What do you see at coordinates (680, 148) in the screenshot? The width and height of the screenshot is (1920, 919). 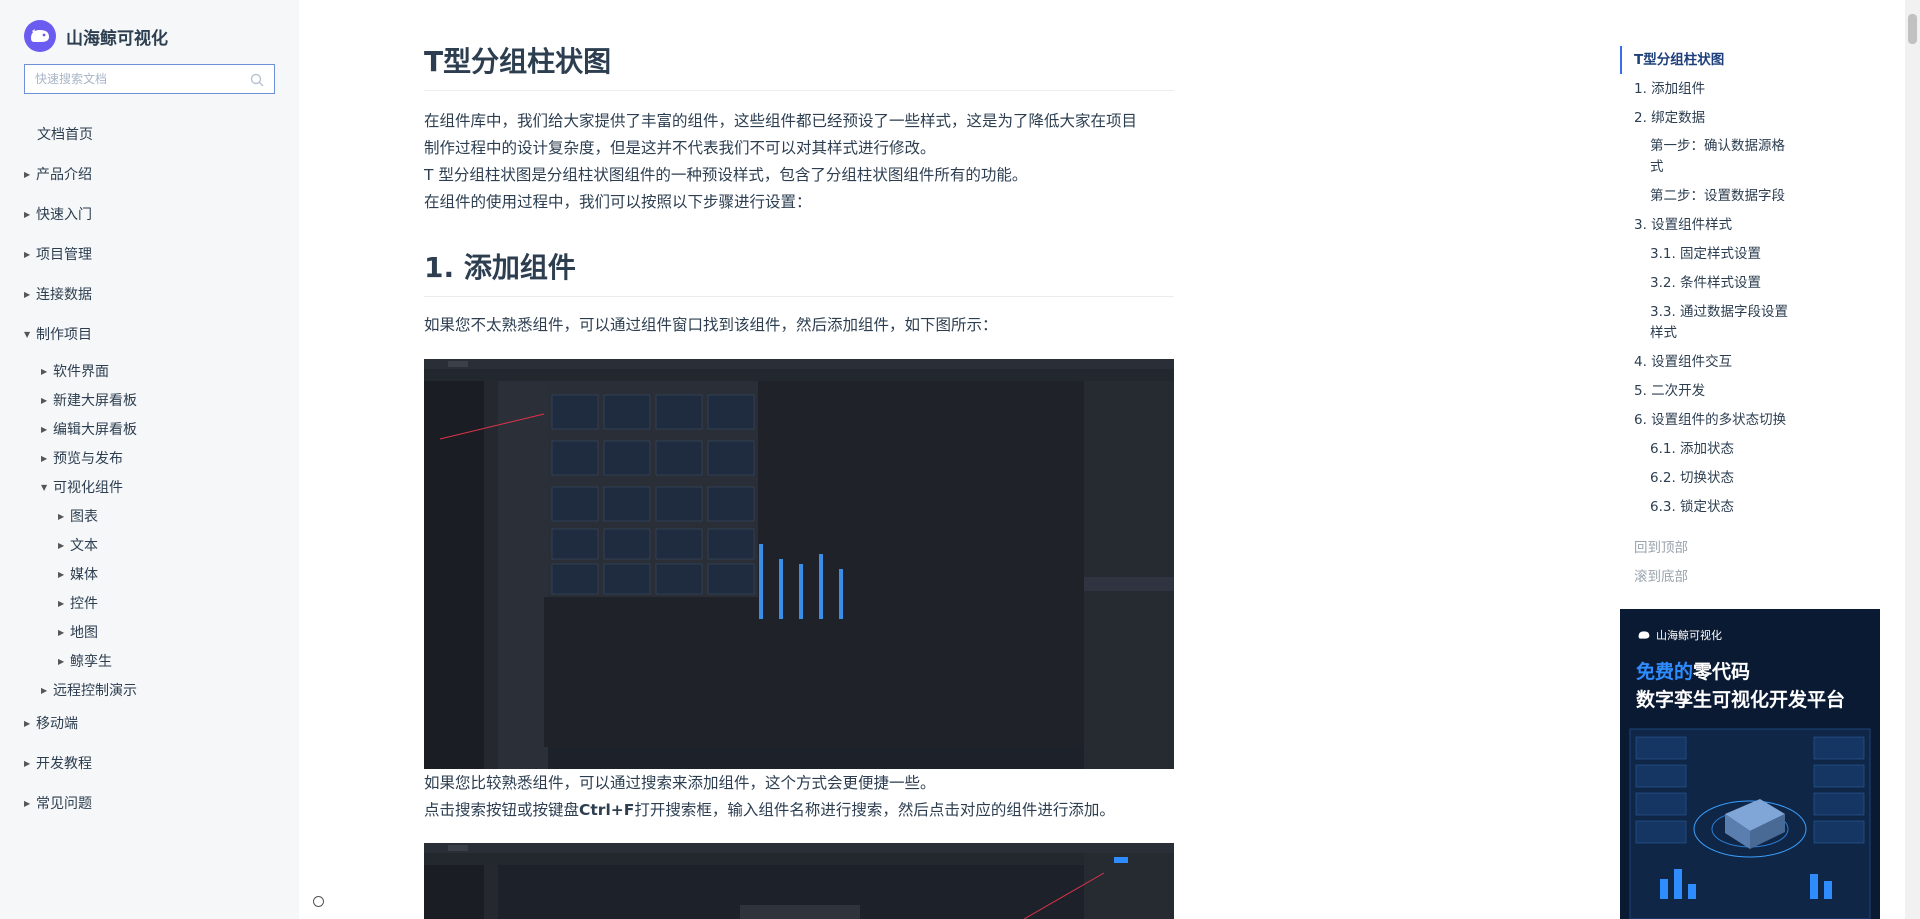 I see `intro-line: 制作过程中的设计复杂度，但是这并不代表我们不可以对其样式进行修改。` at bounding box center [680, 148].